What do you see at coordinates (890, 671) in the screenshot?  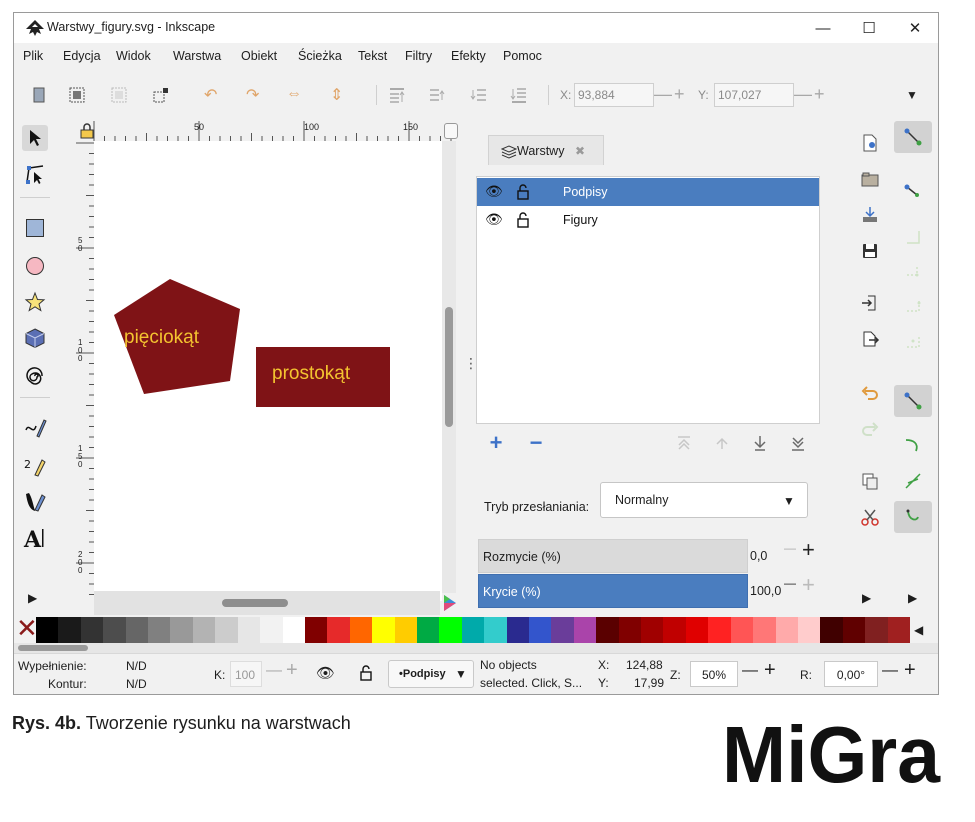 I see `rotate-ccw-button: —` at bounding box center [890, 671].